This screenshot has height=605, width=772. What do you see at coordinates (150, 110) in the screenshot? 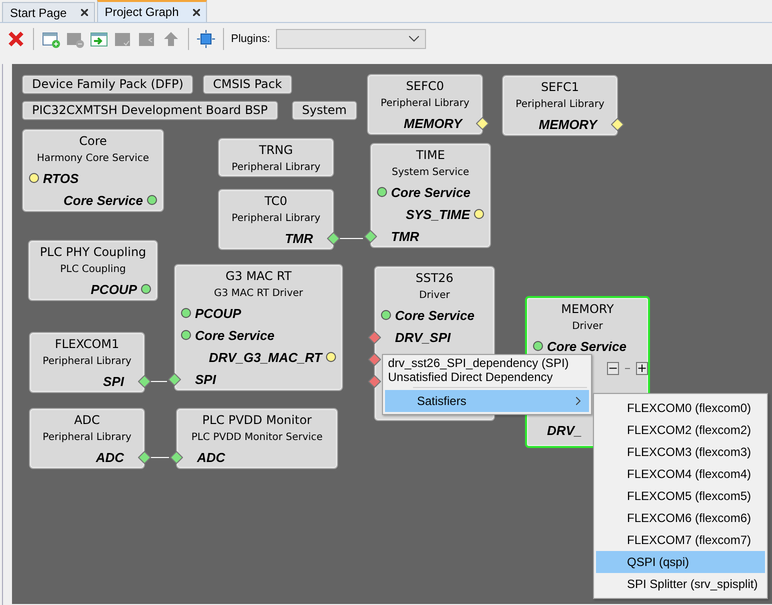
I see `pack-button: PIC32CXMTSH Development Board BSP` at bounding box center [150, 110].